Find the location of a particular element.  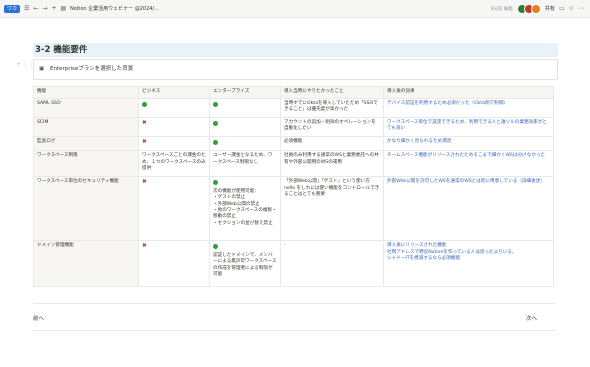

column-header: 導入当時にやりたかったこと is located at coordinates (332, 92).